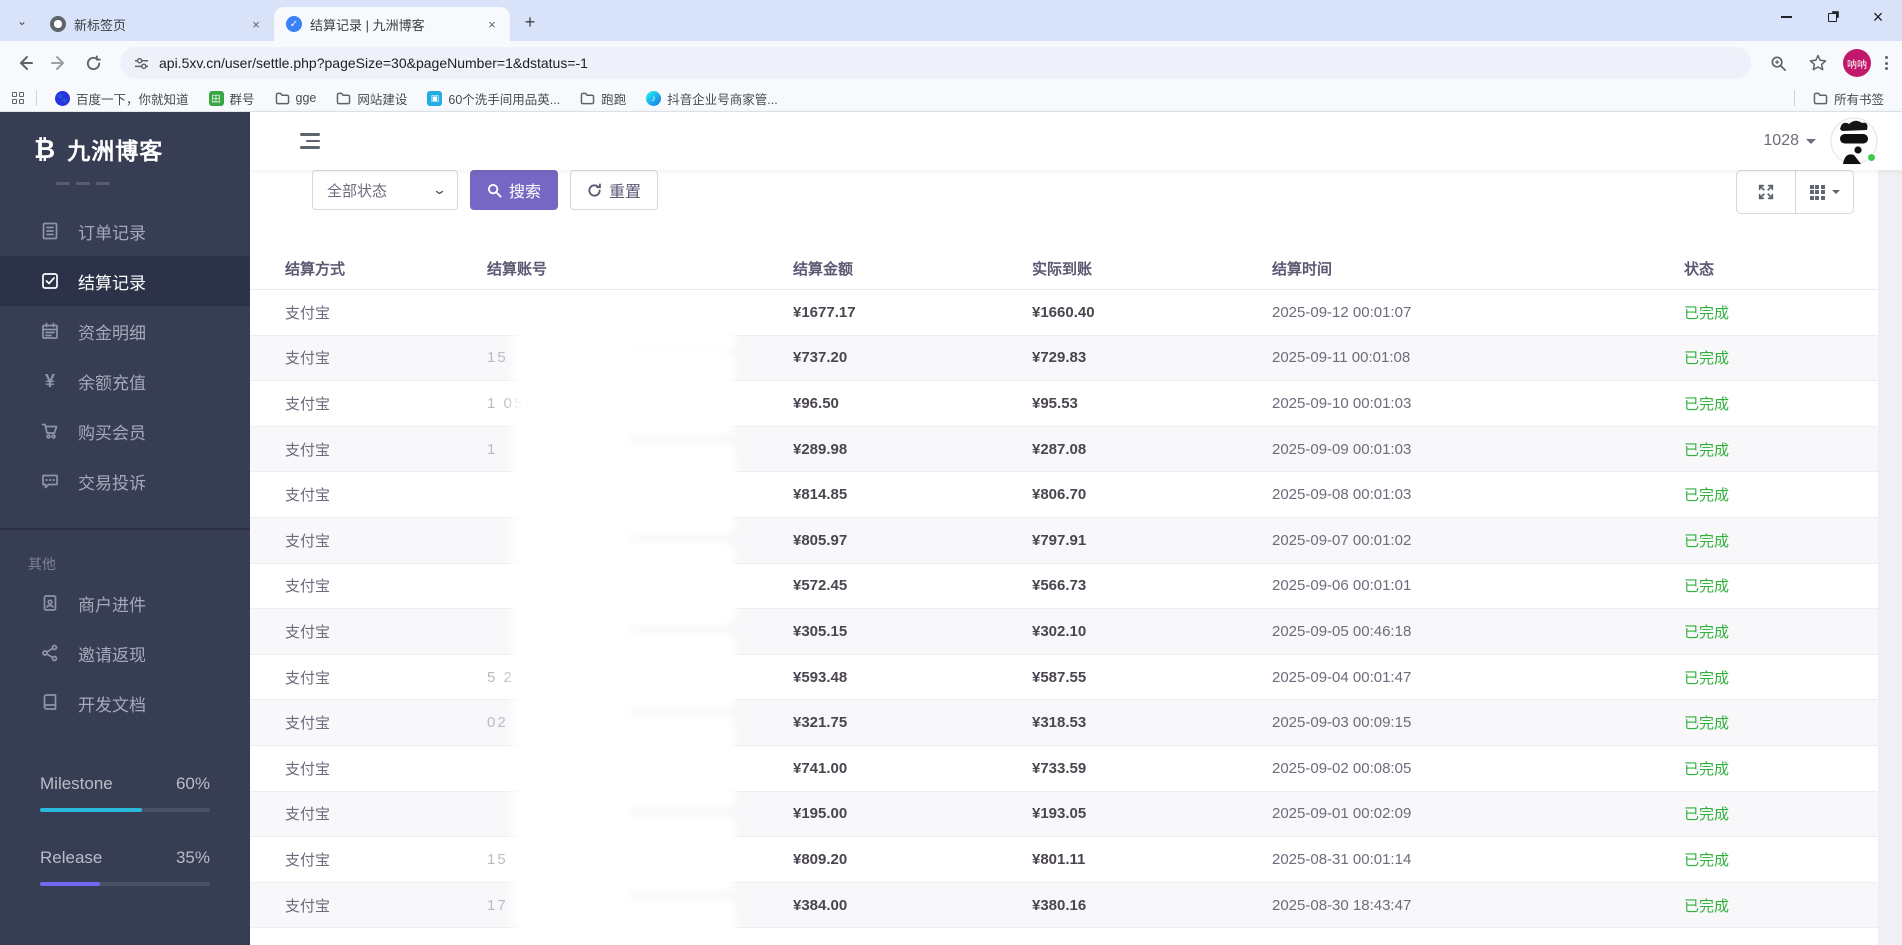 This screenshot has height=945, width=1902. What do you see at coordinates (125, 281) in the screenshot?
I see `sidebar-item-settlements: 结算记录` at bounding box center [125, 281].